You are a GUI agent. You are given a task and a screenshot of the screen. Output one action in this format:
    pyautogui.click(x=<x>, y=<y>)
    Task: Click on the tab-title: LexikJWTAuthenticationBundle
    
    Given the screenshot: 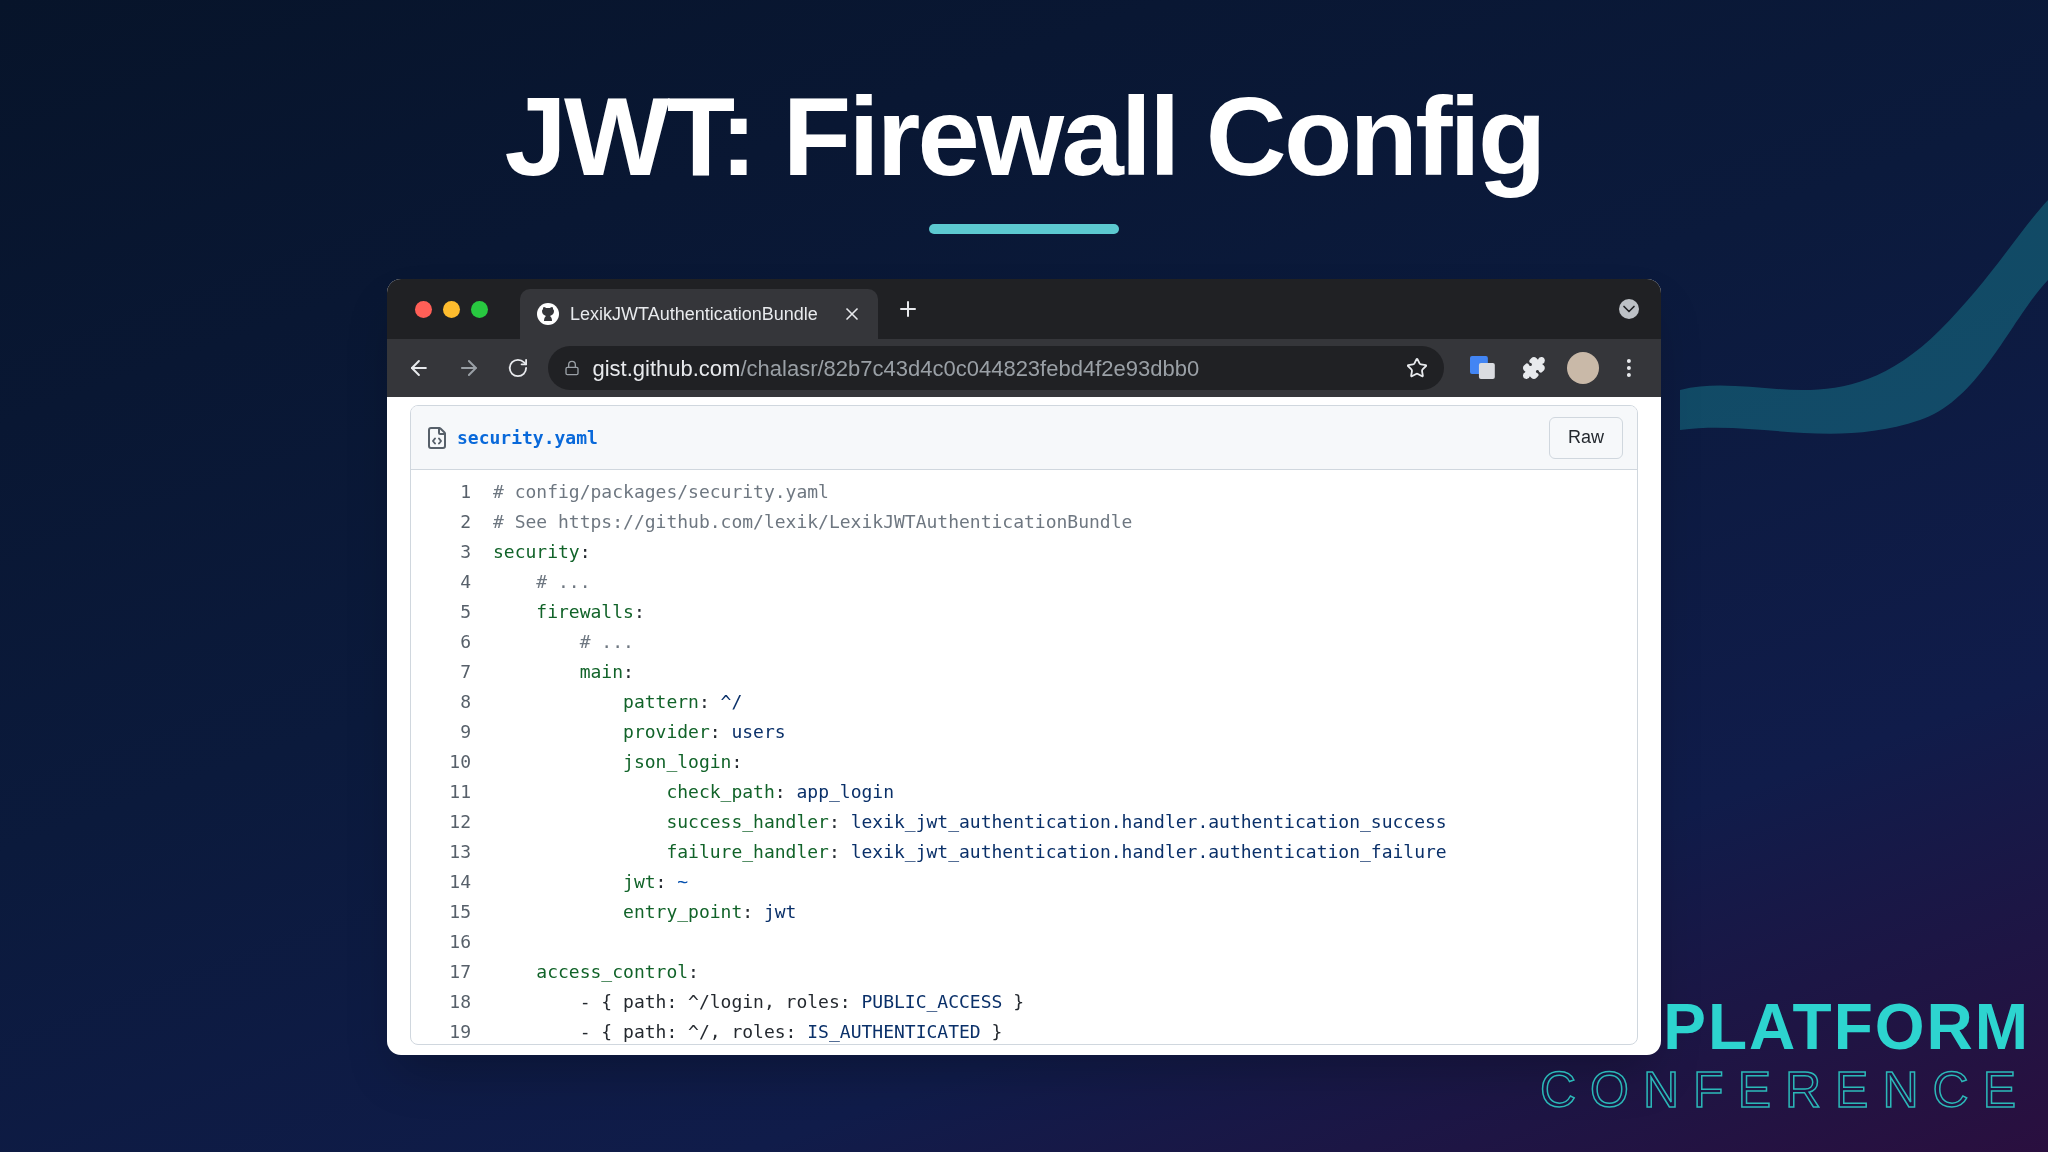 What is the action you would take?
    pyautogui.click(x=694, y=314)
    